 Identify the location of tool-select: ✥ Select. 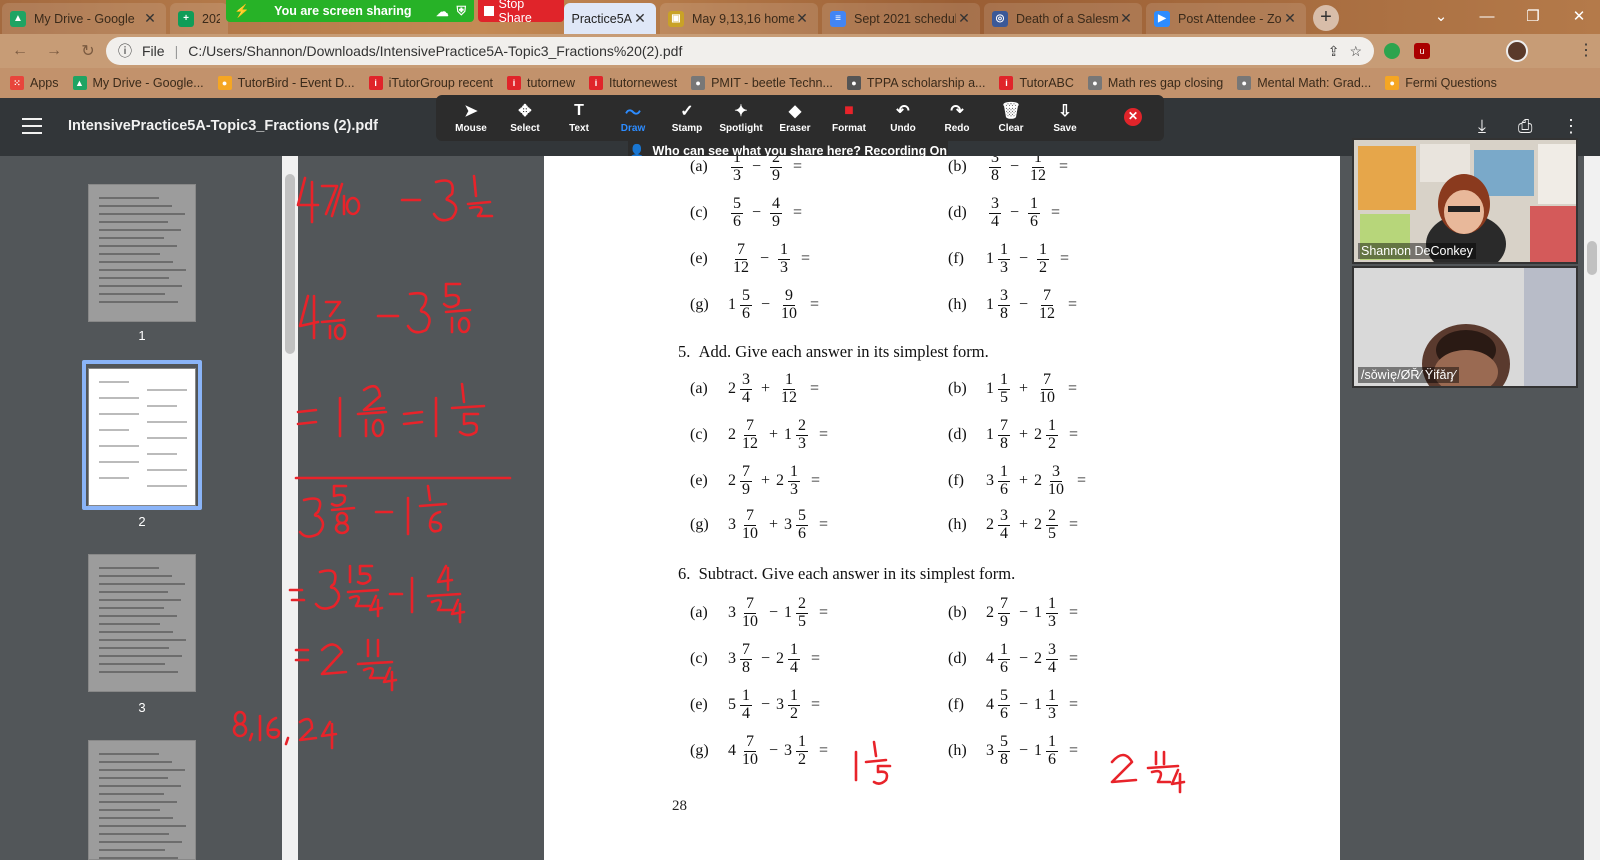
(525, 118).